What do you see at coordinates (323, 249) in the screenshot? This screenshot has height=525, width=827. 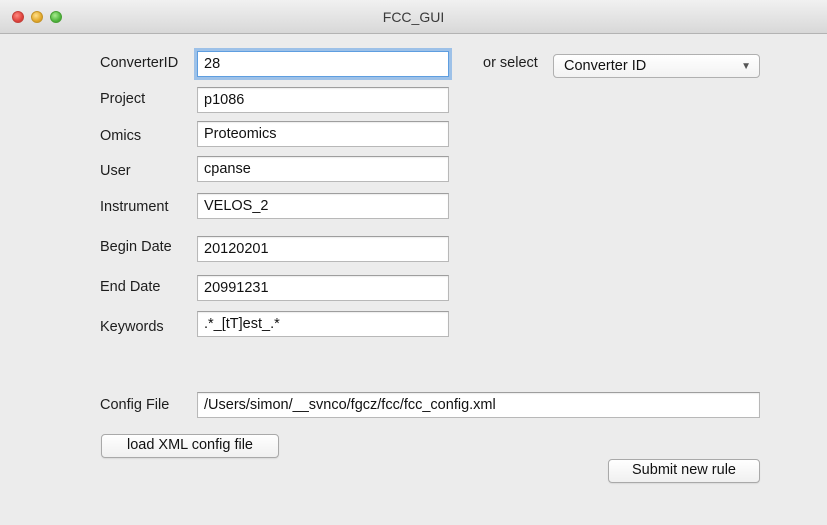 I see `begin-date-field: 20120201` at bounding box center [323, 249].